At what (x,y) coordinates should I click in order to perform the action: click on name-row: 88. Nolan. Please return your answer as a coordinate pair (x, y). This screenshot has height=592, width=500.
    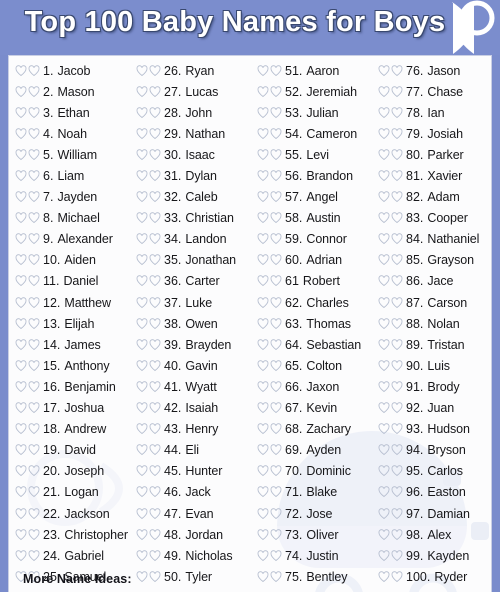
    Looking at the image, I should click on (431, 323).